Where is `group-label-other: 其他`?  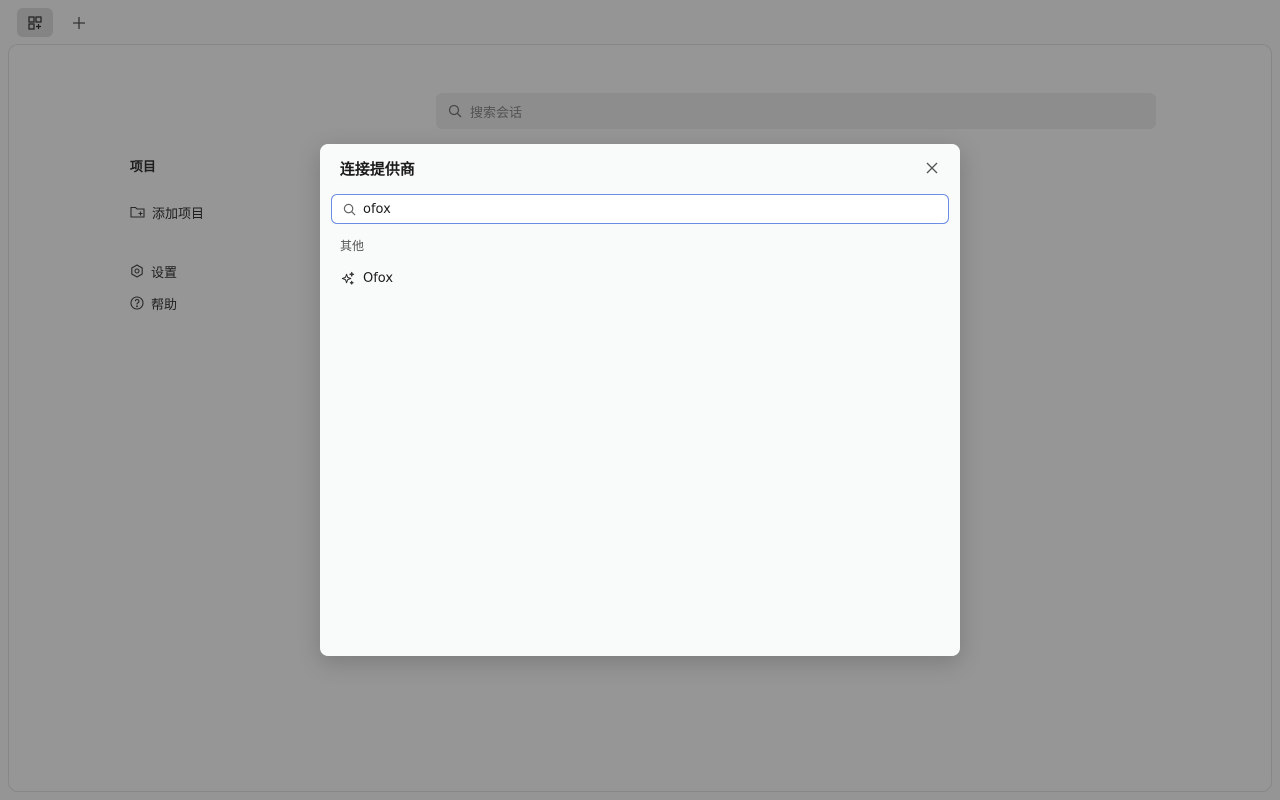 group-label-other: 其他 is located at coordinates (352, 246).